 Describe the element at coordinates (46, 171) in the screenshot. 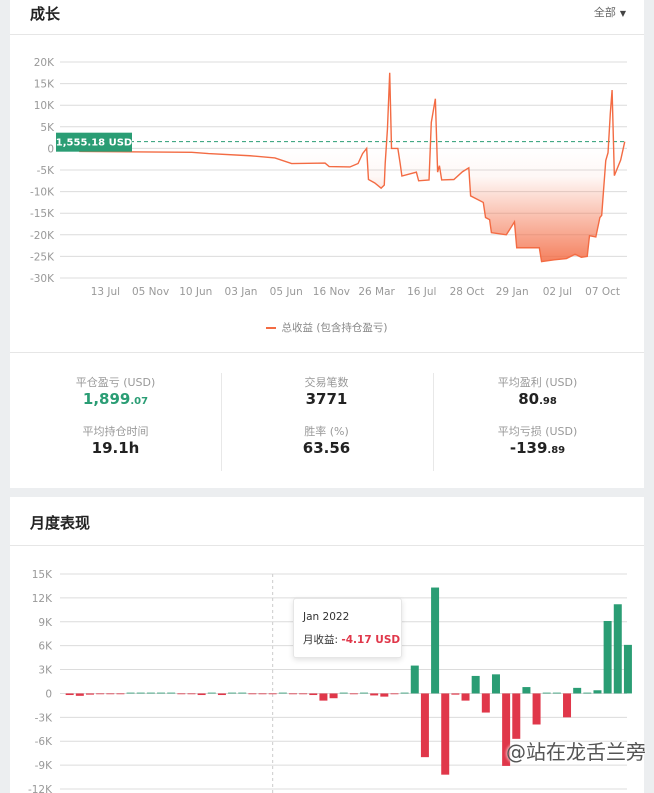

I see `y-tick-label: -5K` at that location.